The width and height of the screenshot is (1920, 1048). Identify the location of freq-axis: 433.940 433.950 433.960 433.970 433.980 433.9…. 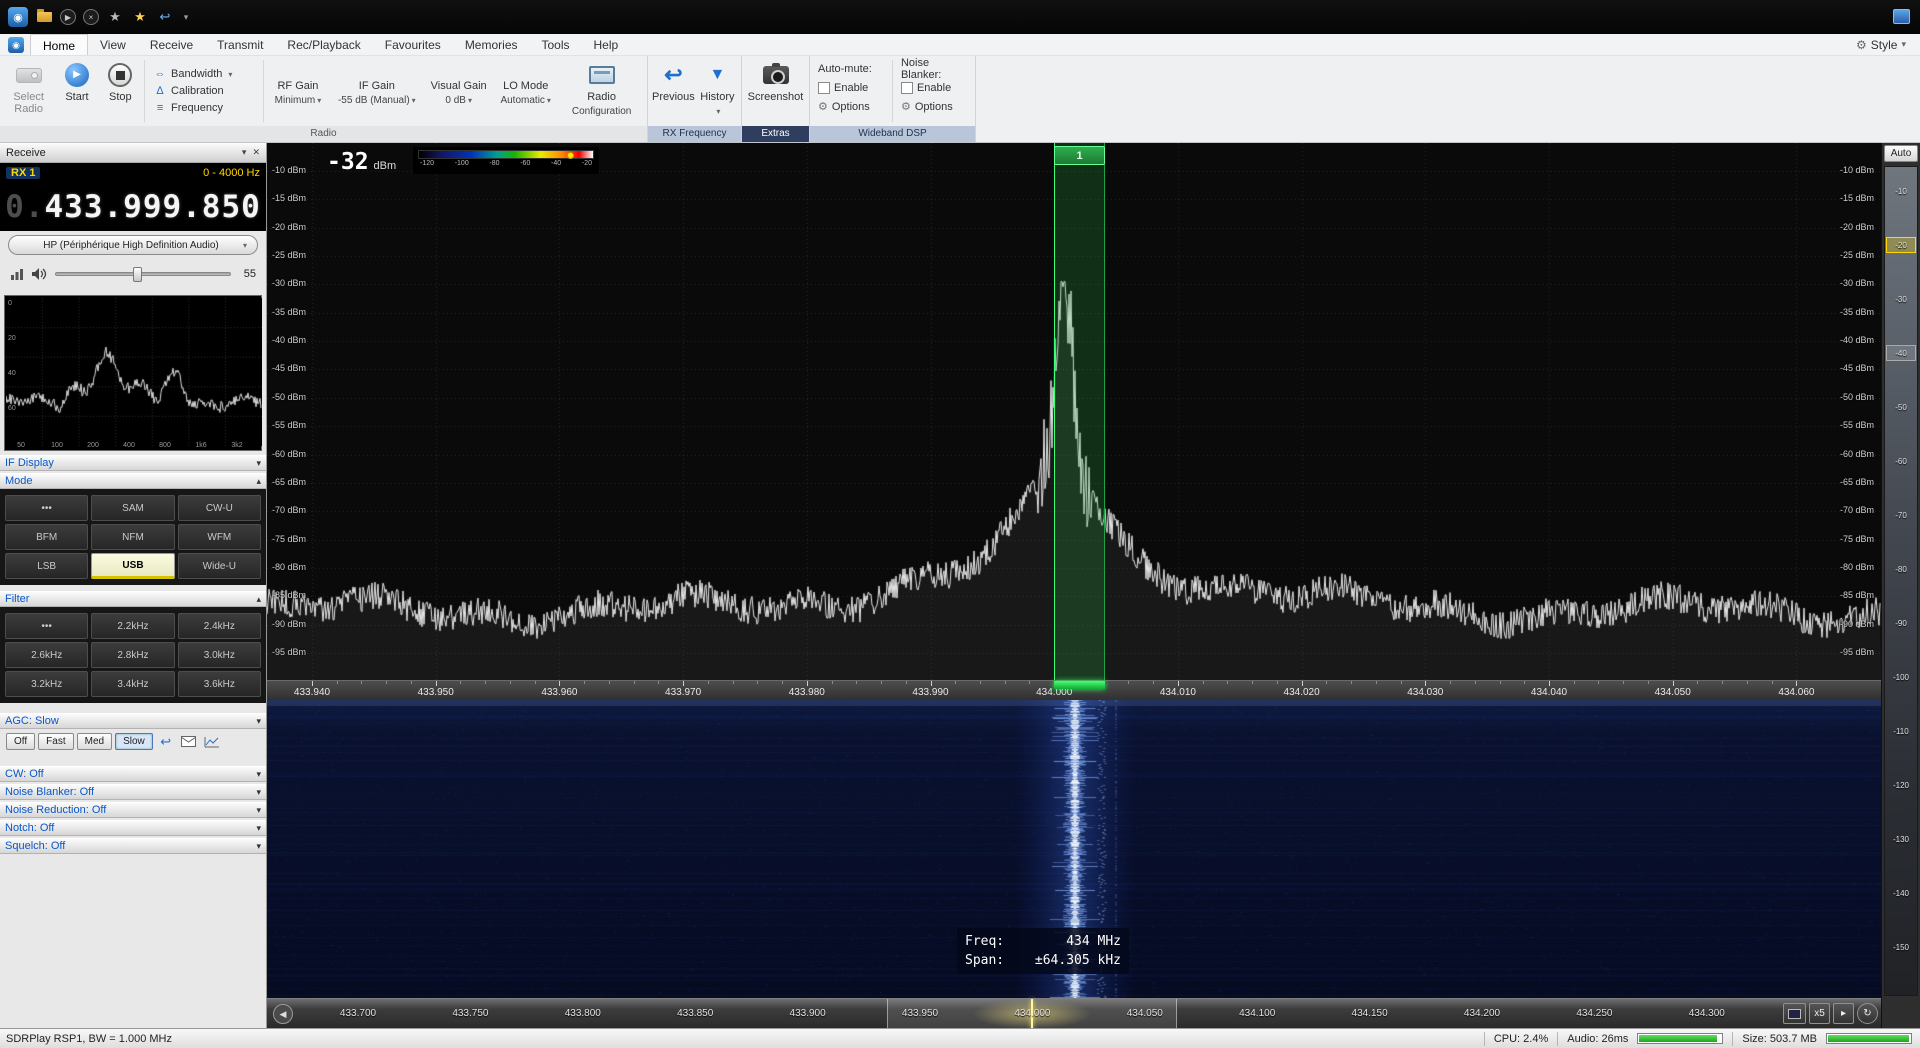
(1074, 690).